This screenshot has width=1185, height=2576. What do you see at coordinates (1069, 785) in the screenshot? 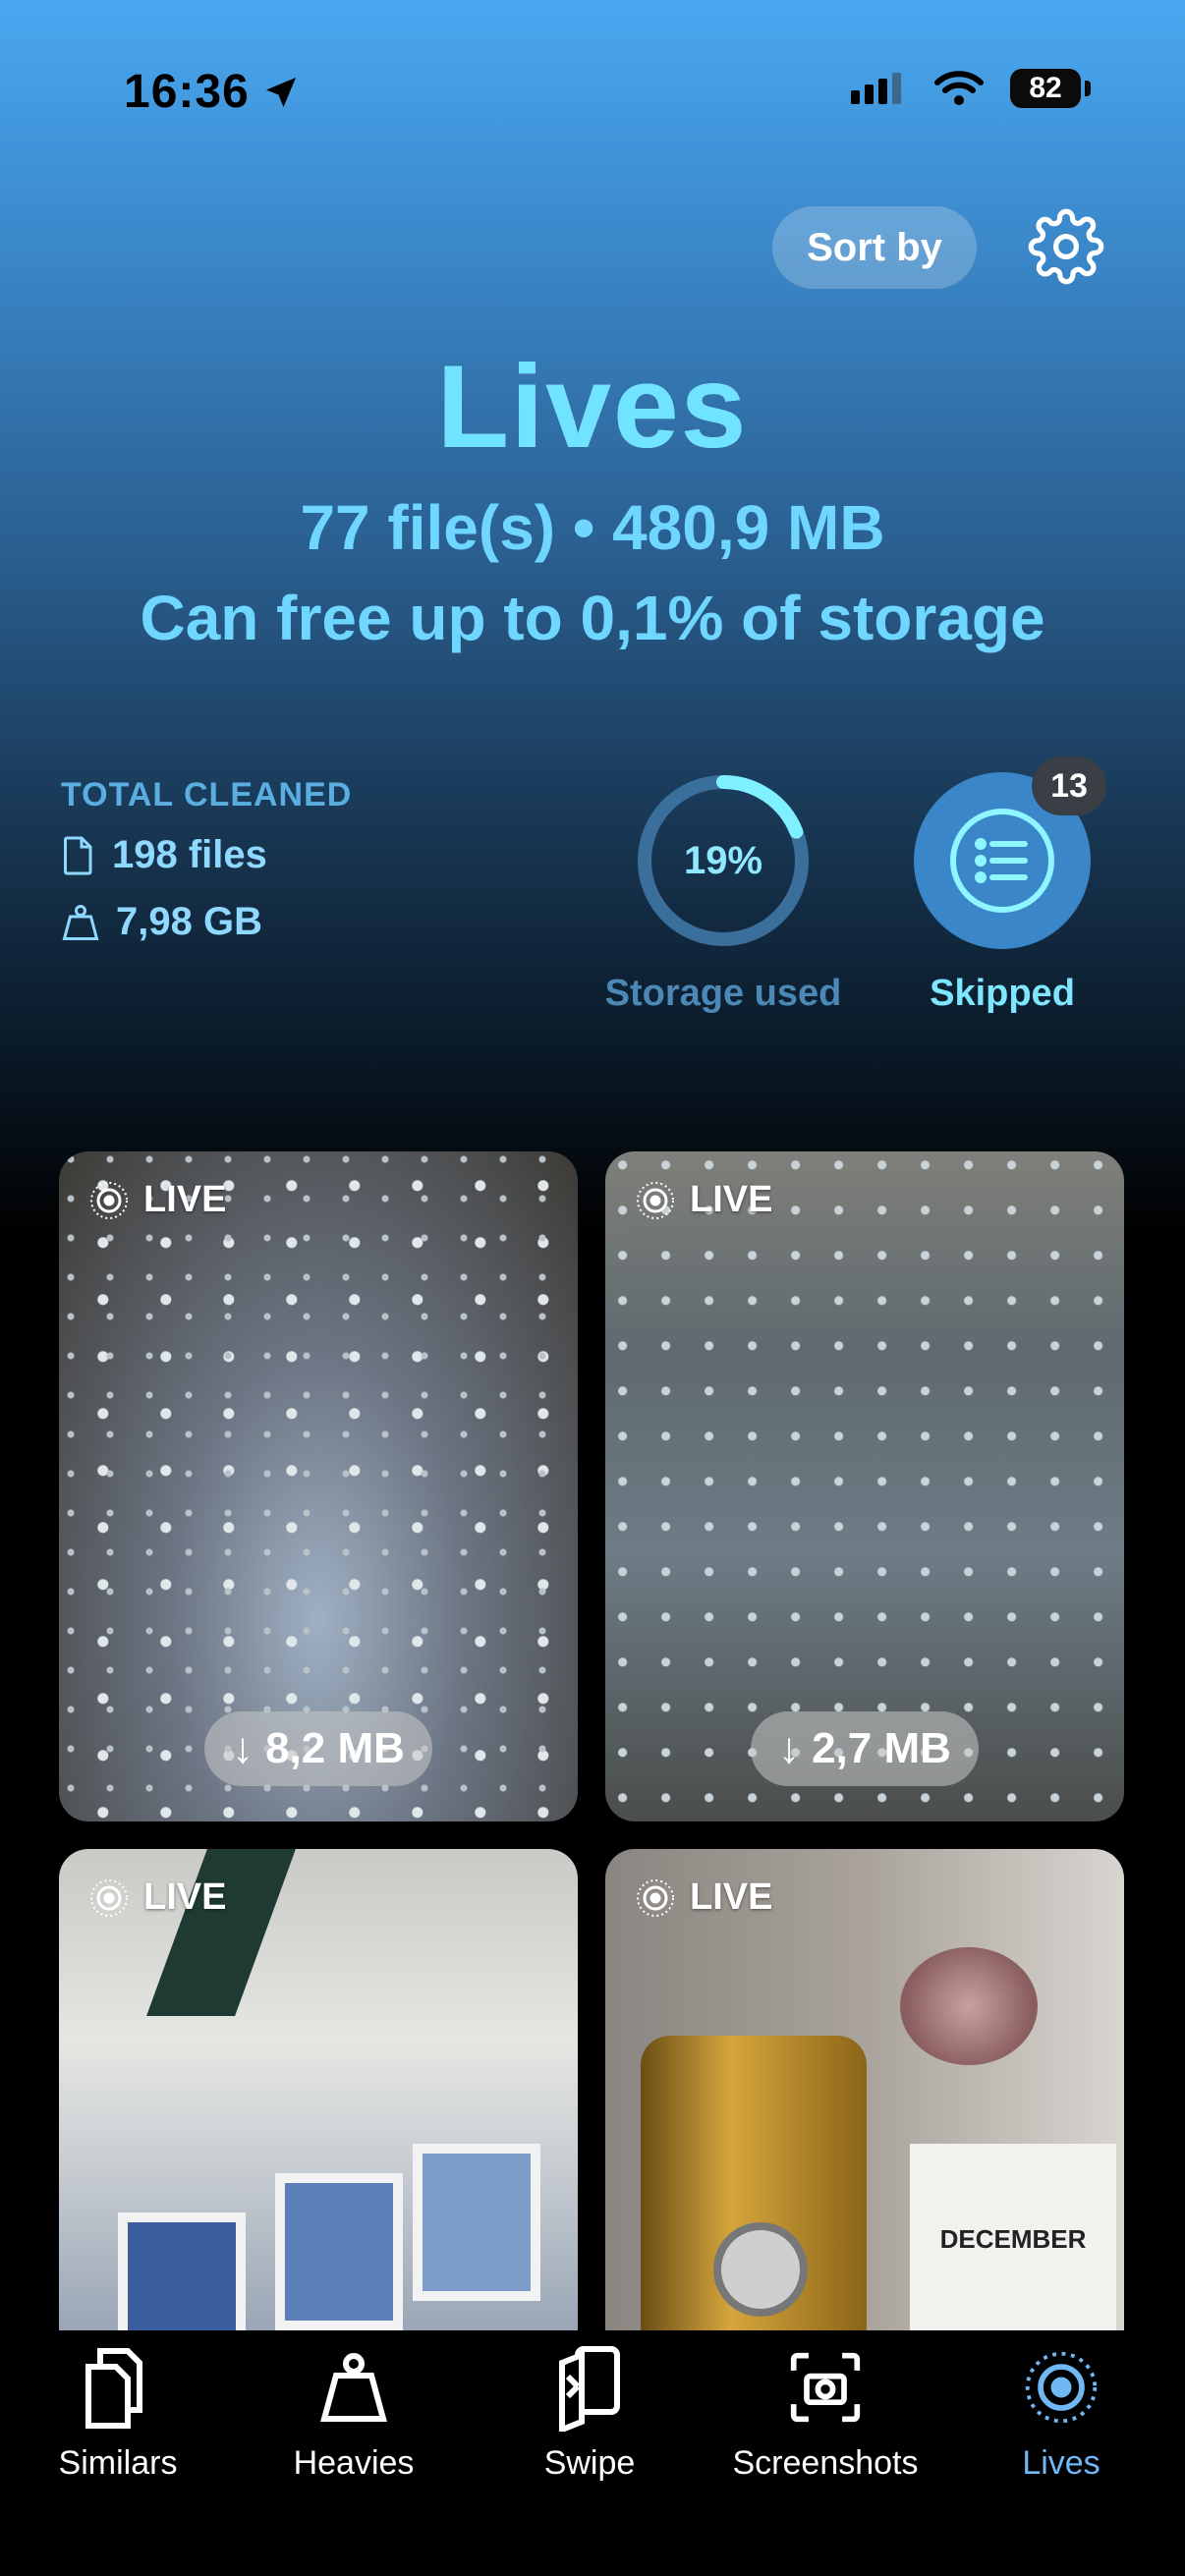
I see `skipped-count-badge: 13` at bounding box center [1069, 785].